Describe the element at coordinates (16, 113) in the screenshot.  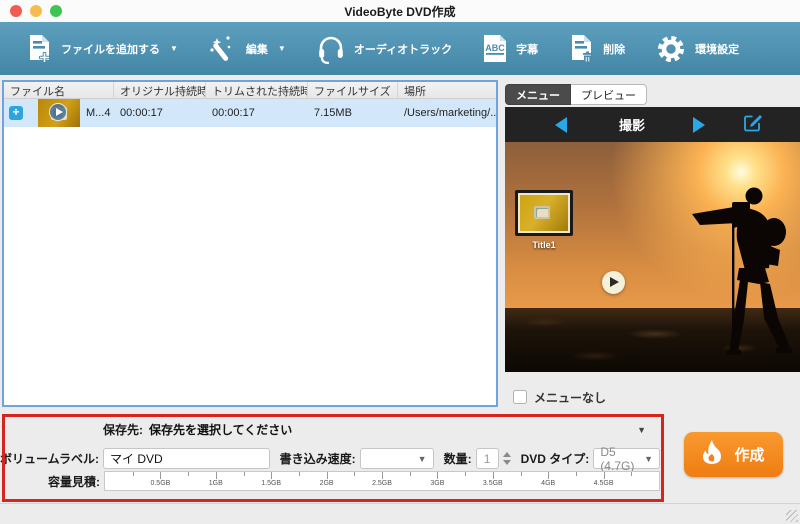
I see `add-audio-icon: +` at that location.